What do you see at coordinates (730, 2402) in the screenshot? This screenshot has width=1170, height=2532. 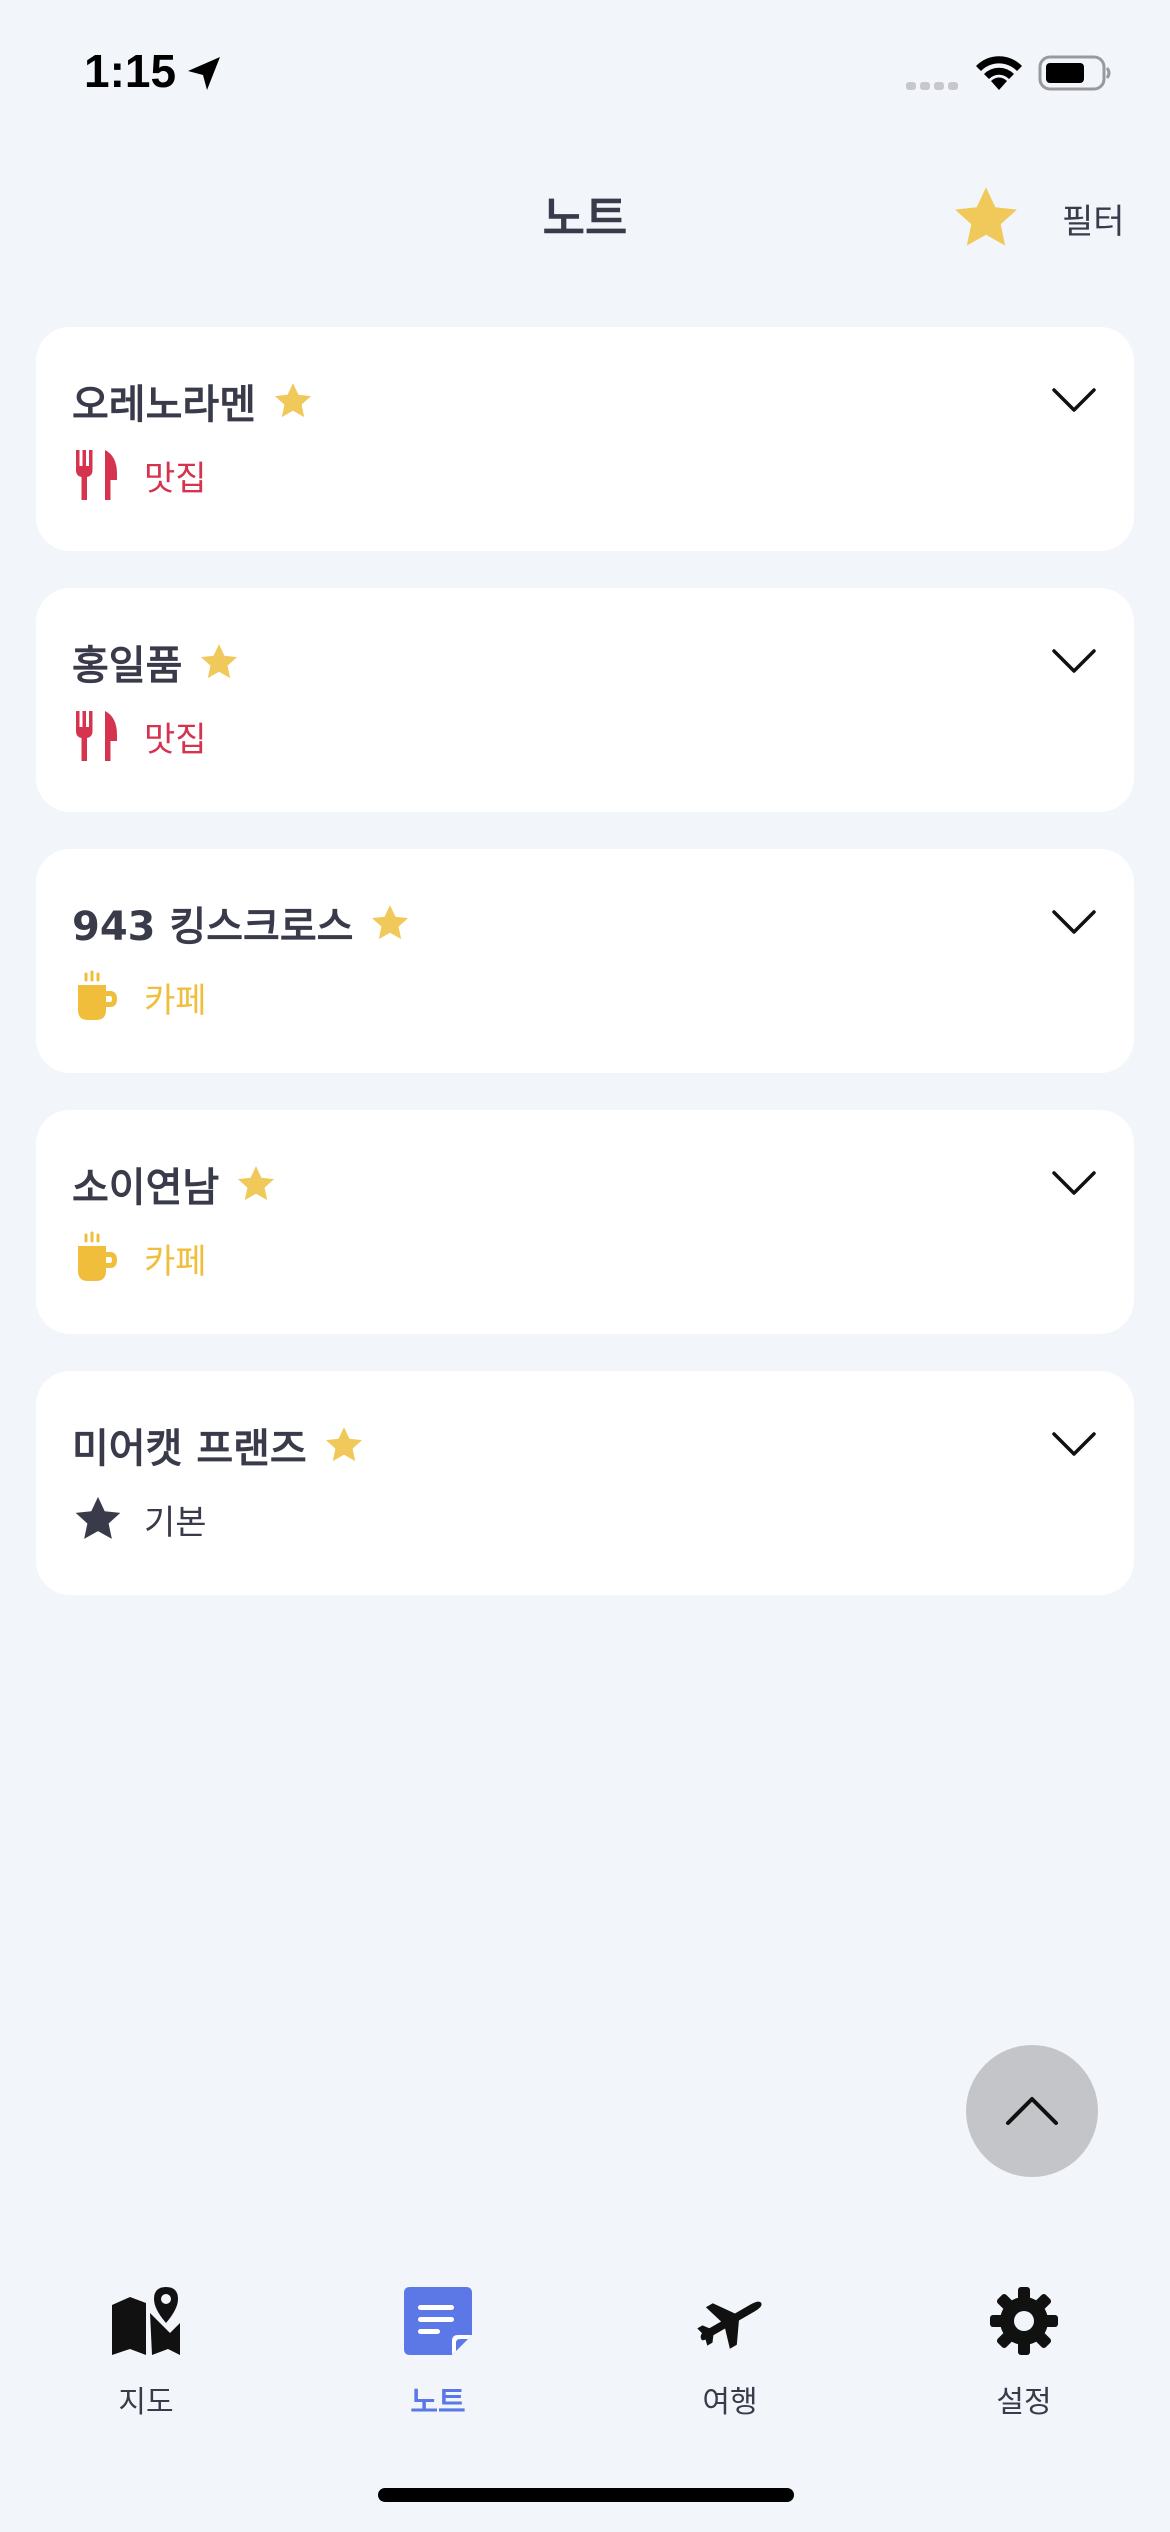 I see `tab-label: 여행` at bounding box center [730, 2402].